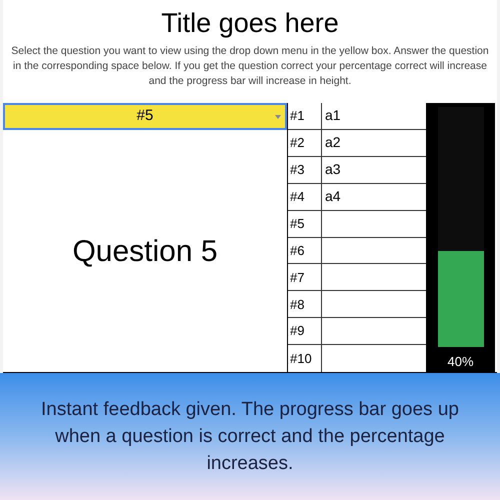 Image resolution: width=500 pixels, height=500 pixels. I want to click on instructions-text: Select the question you want to view using the drop down menu in the yellow box. Answer the question in the corresponding space below. If you get the question correct your percentage correct will increase and the progress bar will increase in height., so click(250, 66).